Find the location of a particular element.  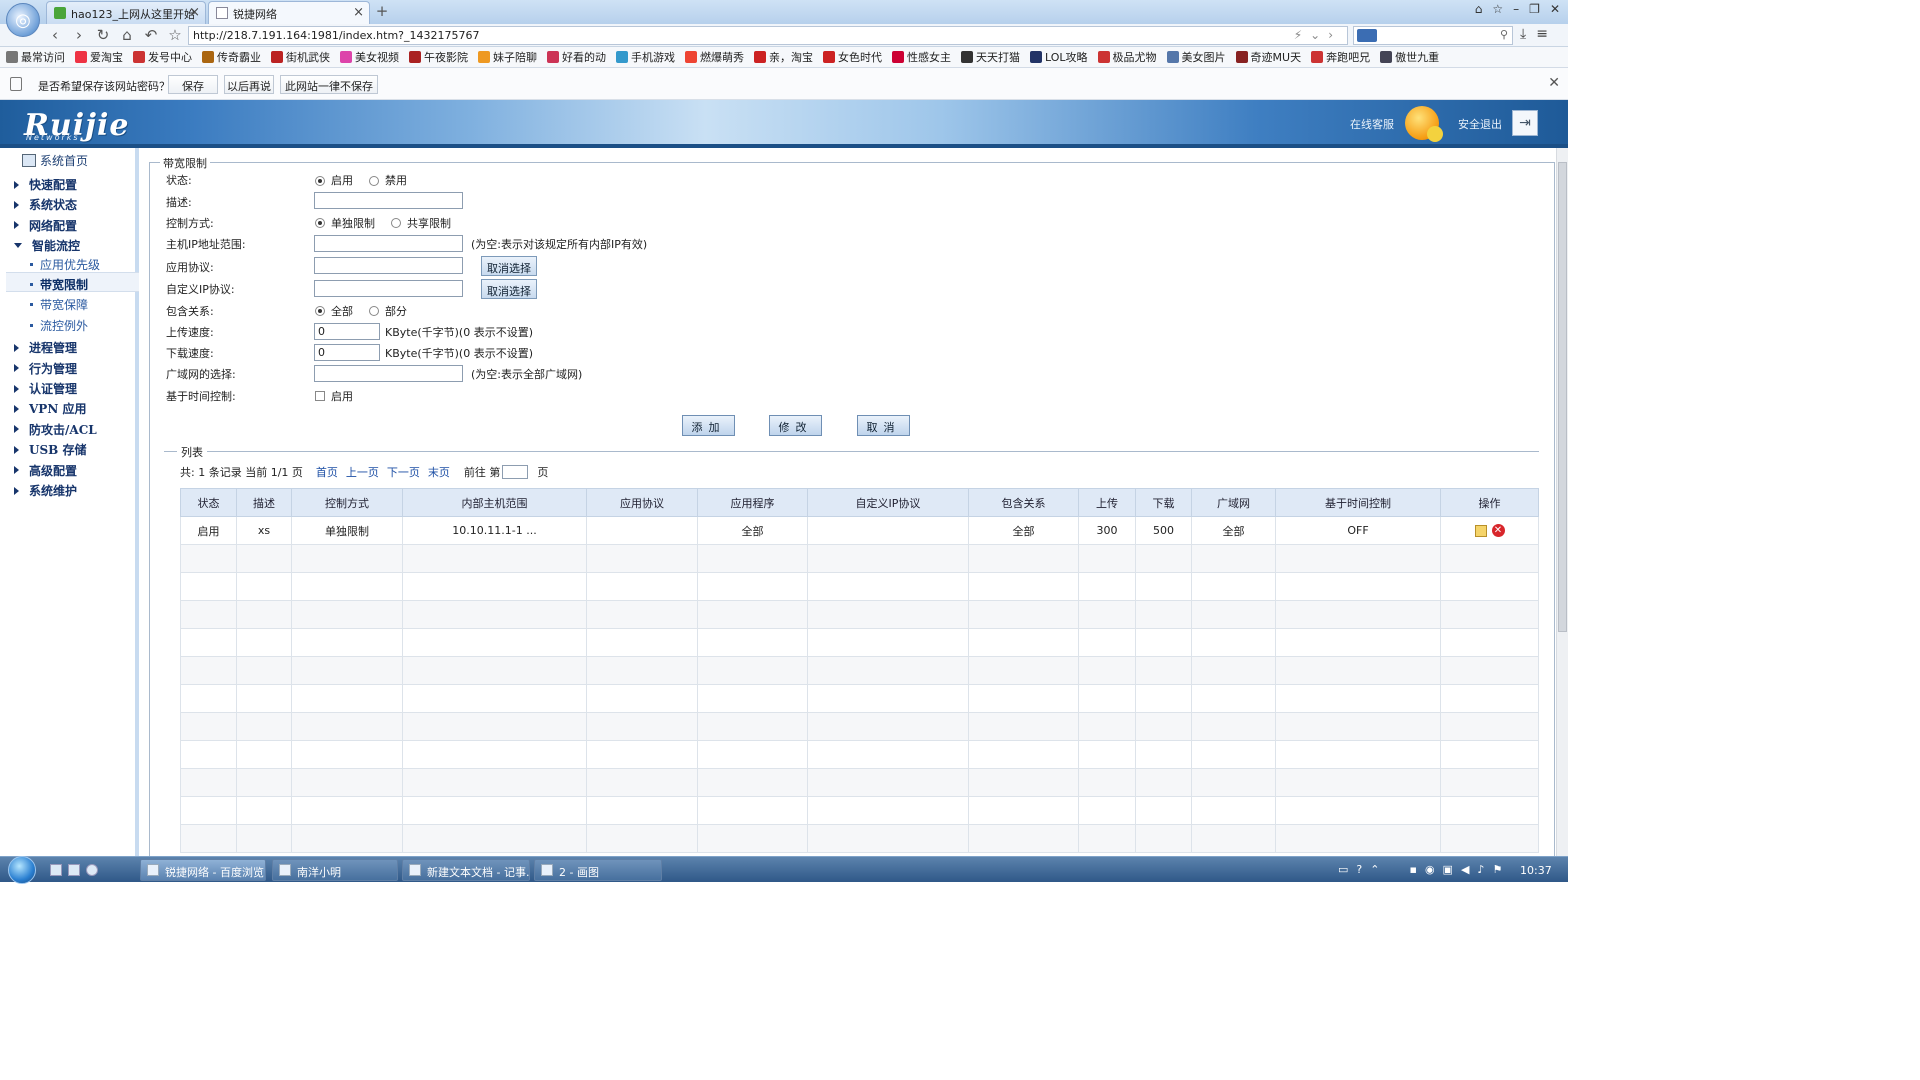

explorer-icon is located at coordinates (74, 870).